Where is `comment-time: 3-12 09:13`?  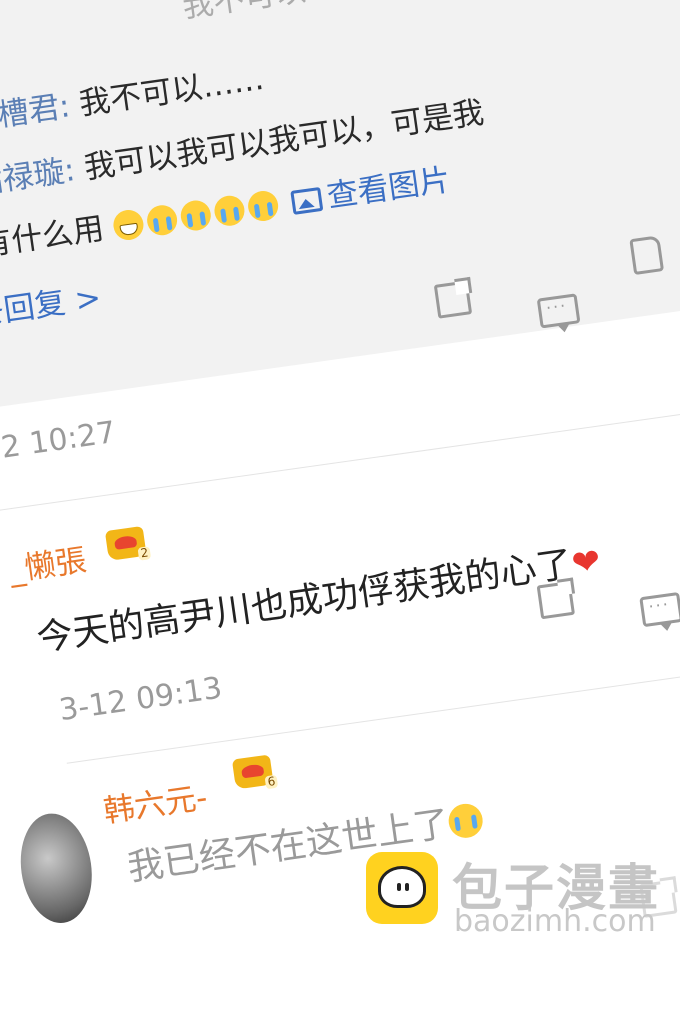 comment-time: 3-12 09:13 is located at coordinates (140, 699).